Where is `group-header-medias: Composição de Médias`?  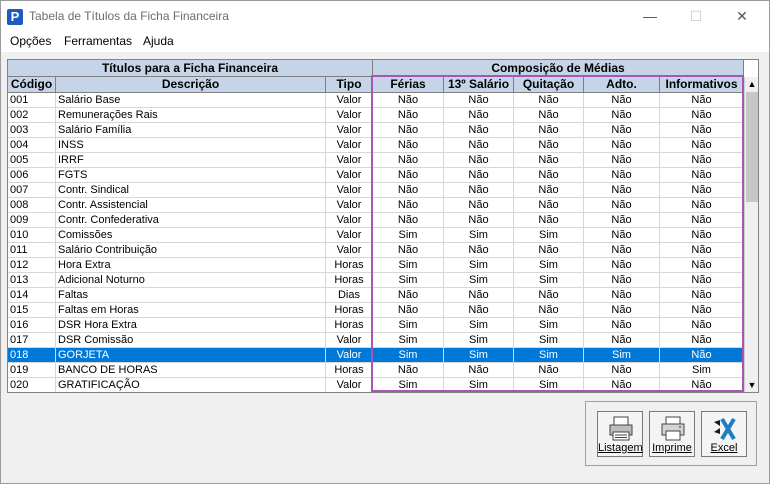
group-header-medias: Composição de Médias is located at coordinates (558, 68).